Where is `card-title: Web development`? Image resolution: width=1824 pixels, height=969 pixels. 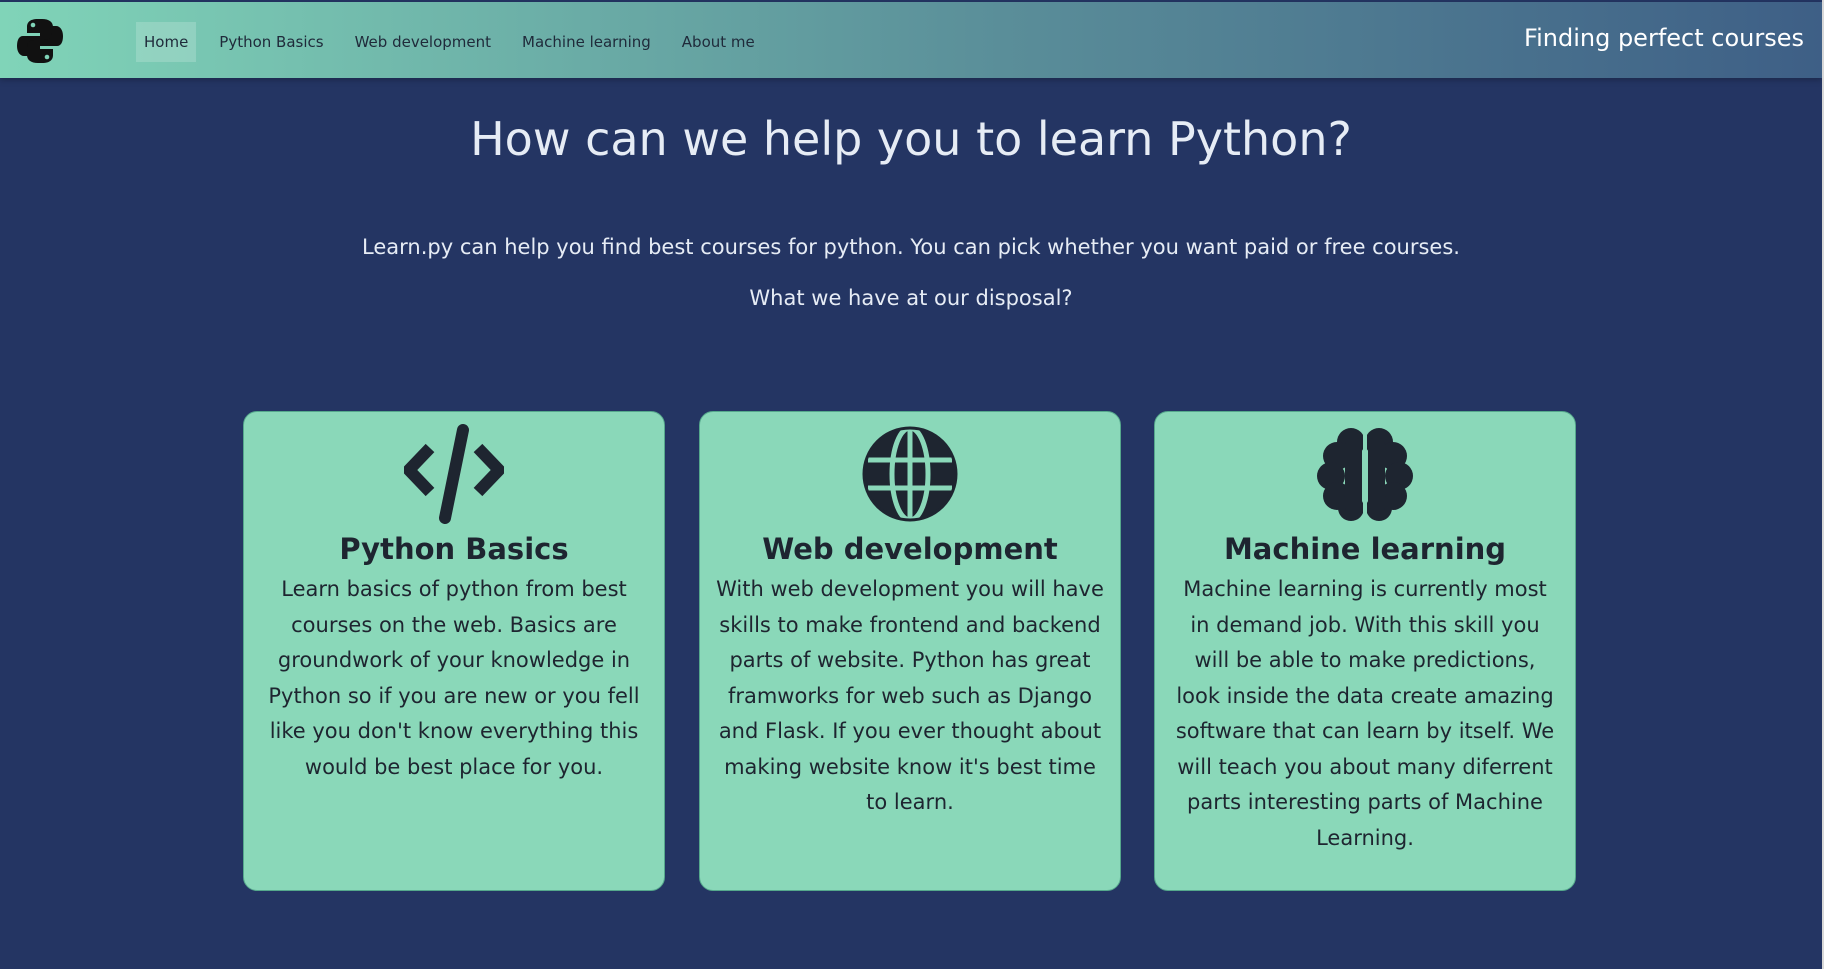
card-title: Web development is located at coordinates (910, 549).